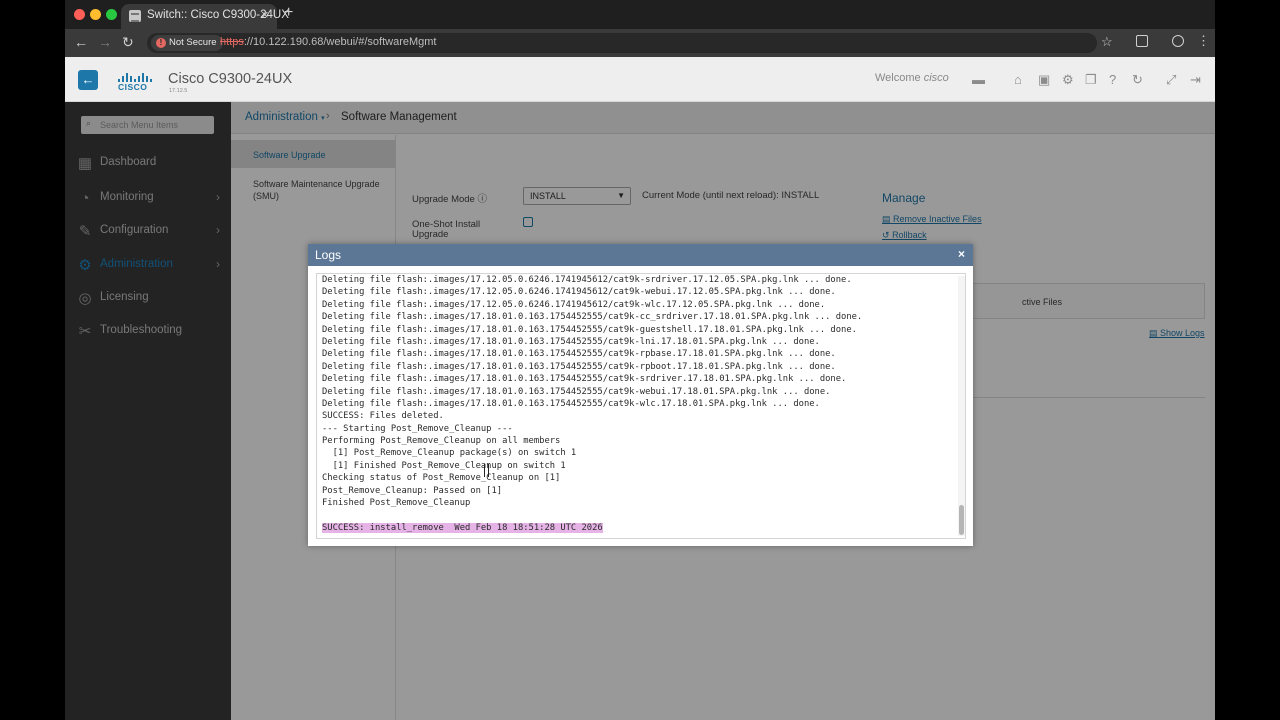 The width and height of the screenshot is (1280, 720). I want to click on username: cisco, so click(936, 78).